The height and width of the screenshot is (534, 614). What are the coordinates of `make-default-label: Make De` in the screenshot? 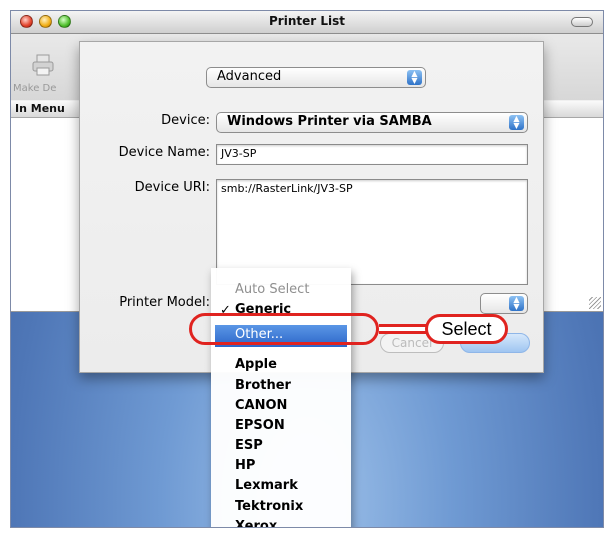 It's located at (35, 88).